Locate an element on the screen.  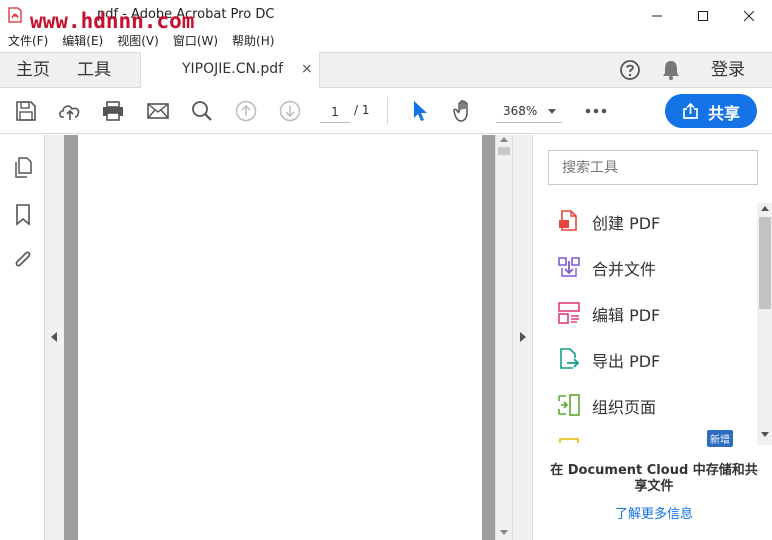
select-tool-button is located at coordinates (420, 111).